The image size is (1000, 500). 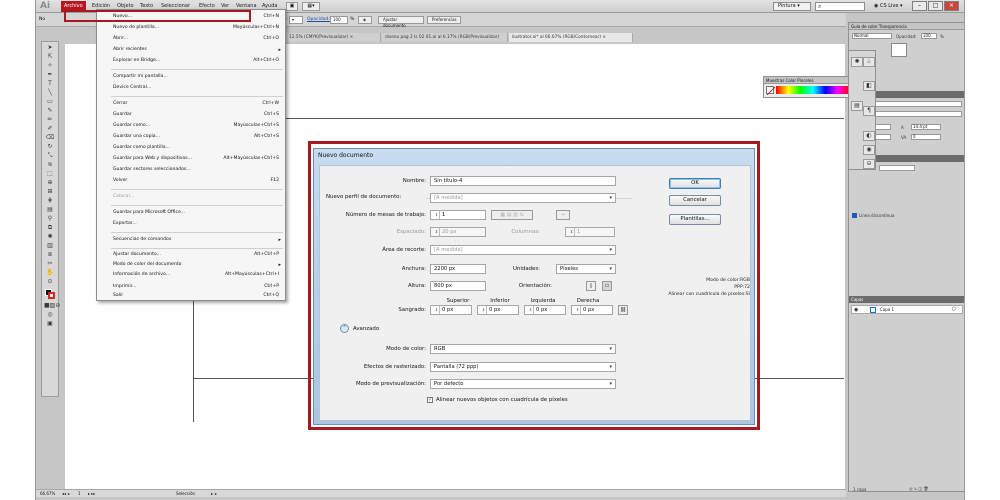 What do you see at coordinates (47, 493) in the screenshot?
I see `zoom-level: 66.67%` at bounding box center [47, 493].